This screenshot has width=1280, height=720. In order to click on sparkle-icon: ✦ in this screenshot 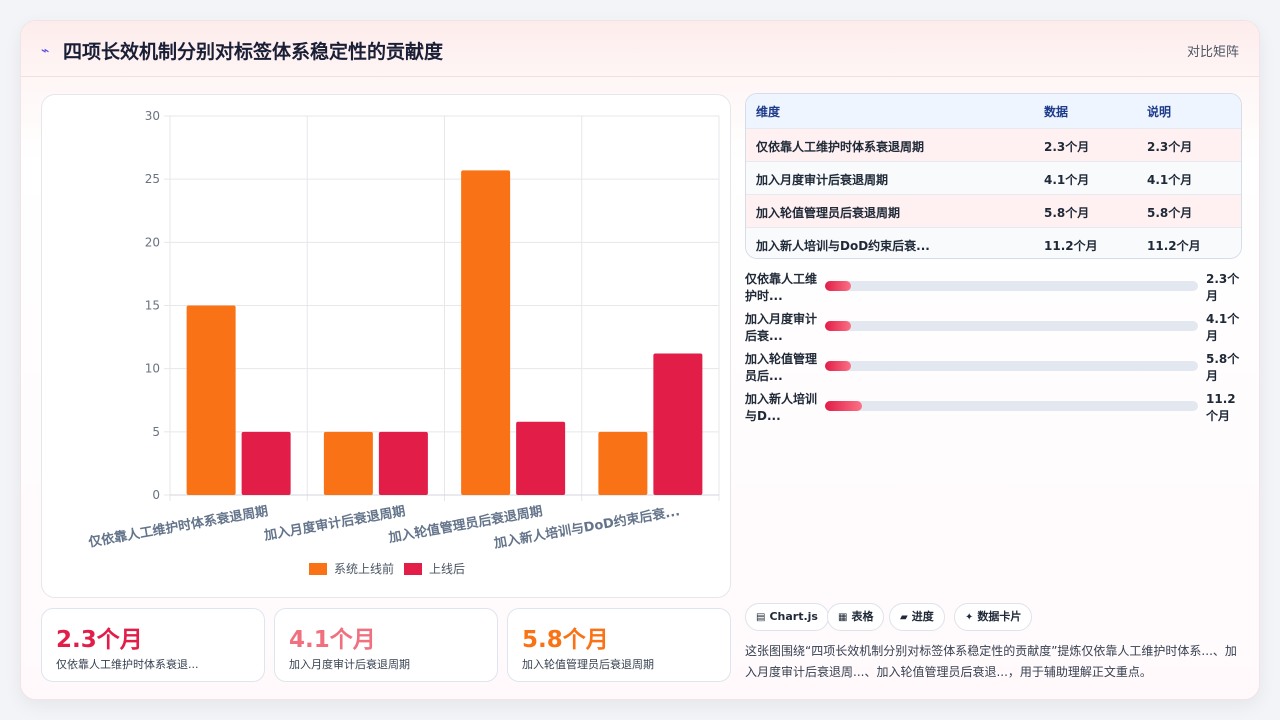, I will do `click(969, 617)`.